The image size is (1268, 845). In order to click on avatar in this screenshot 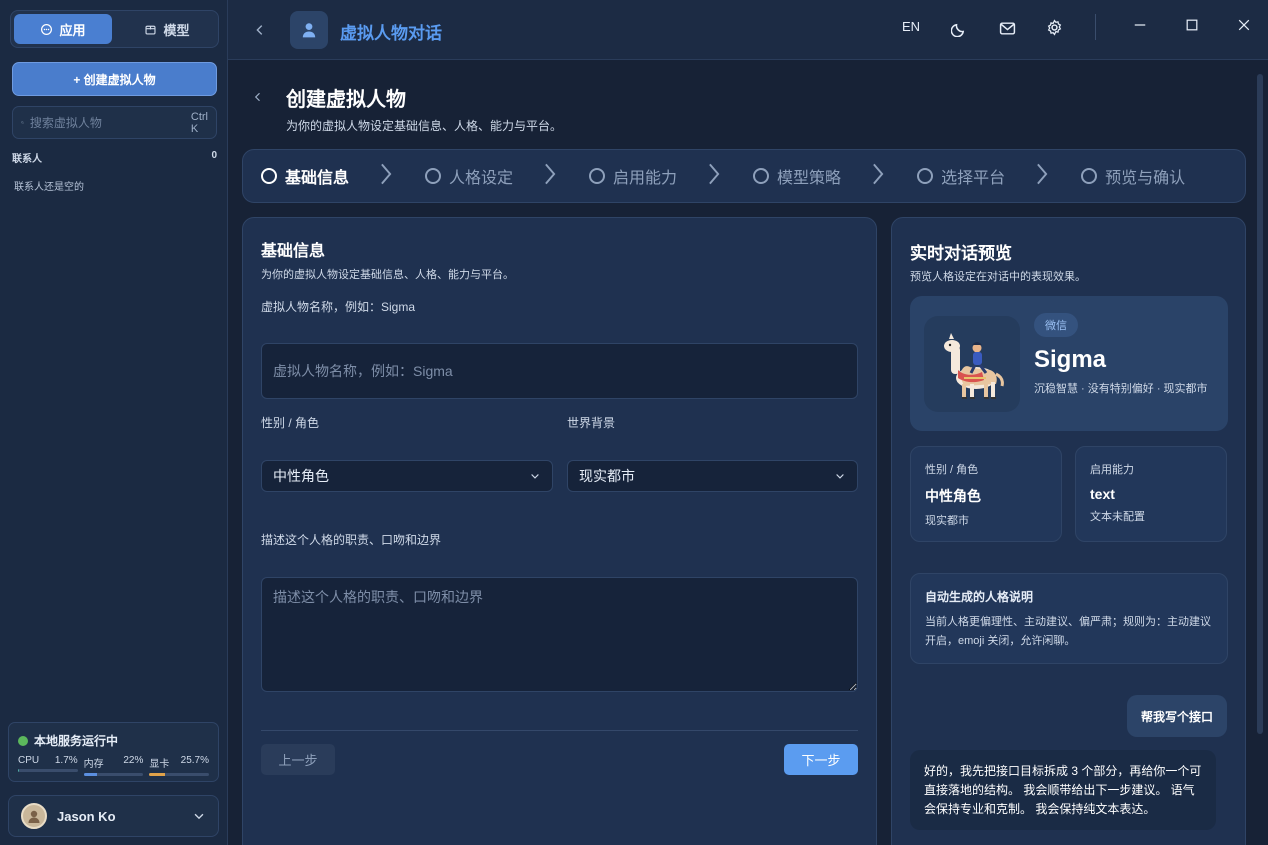, I will do `click(34, 816)`.